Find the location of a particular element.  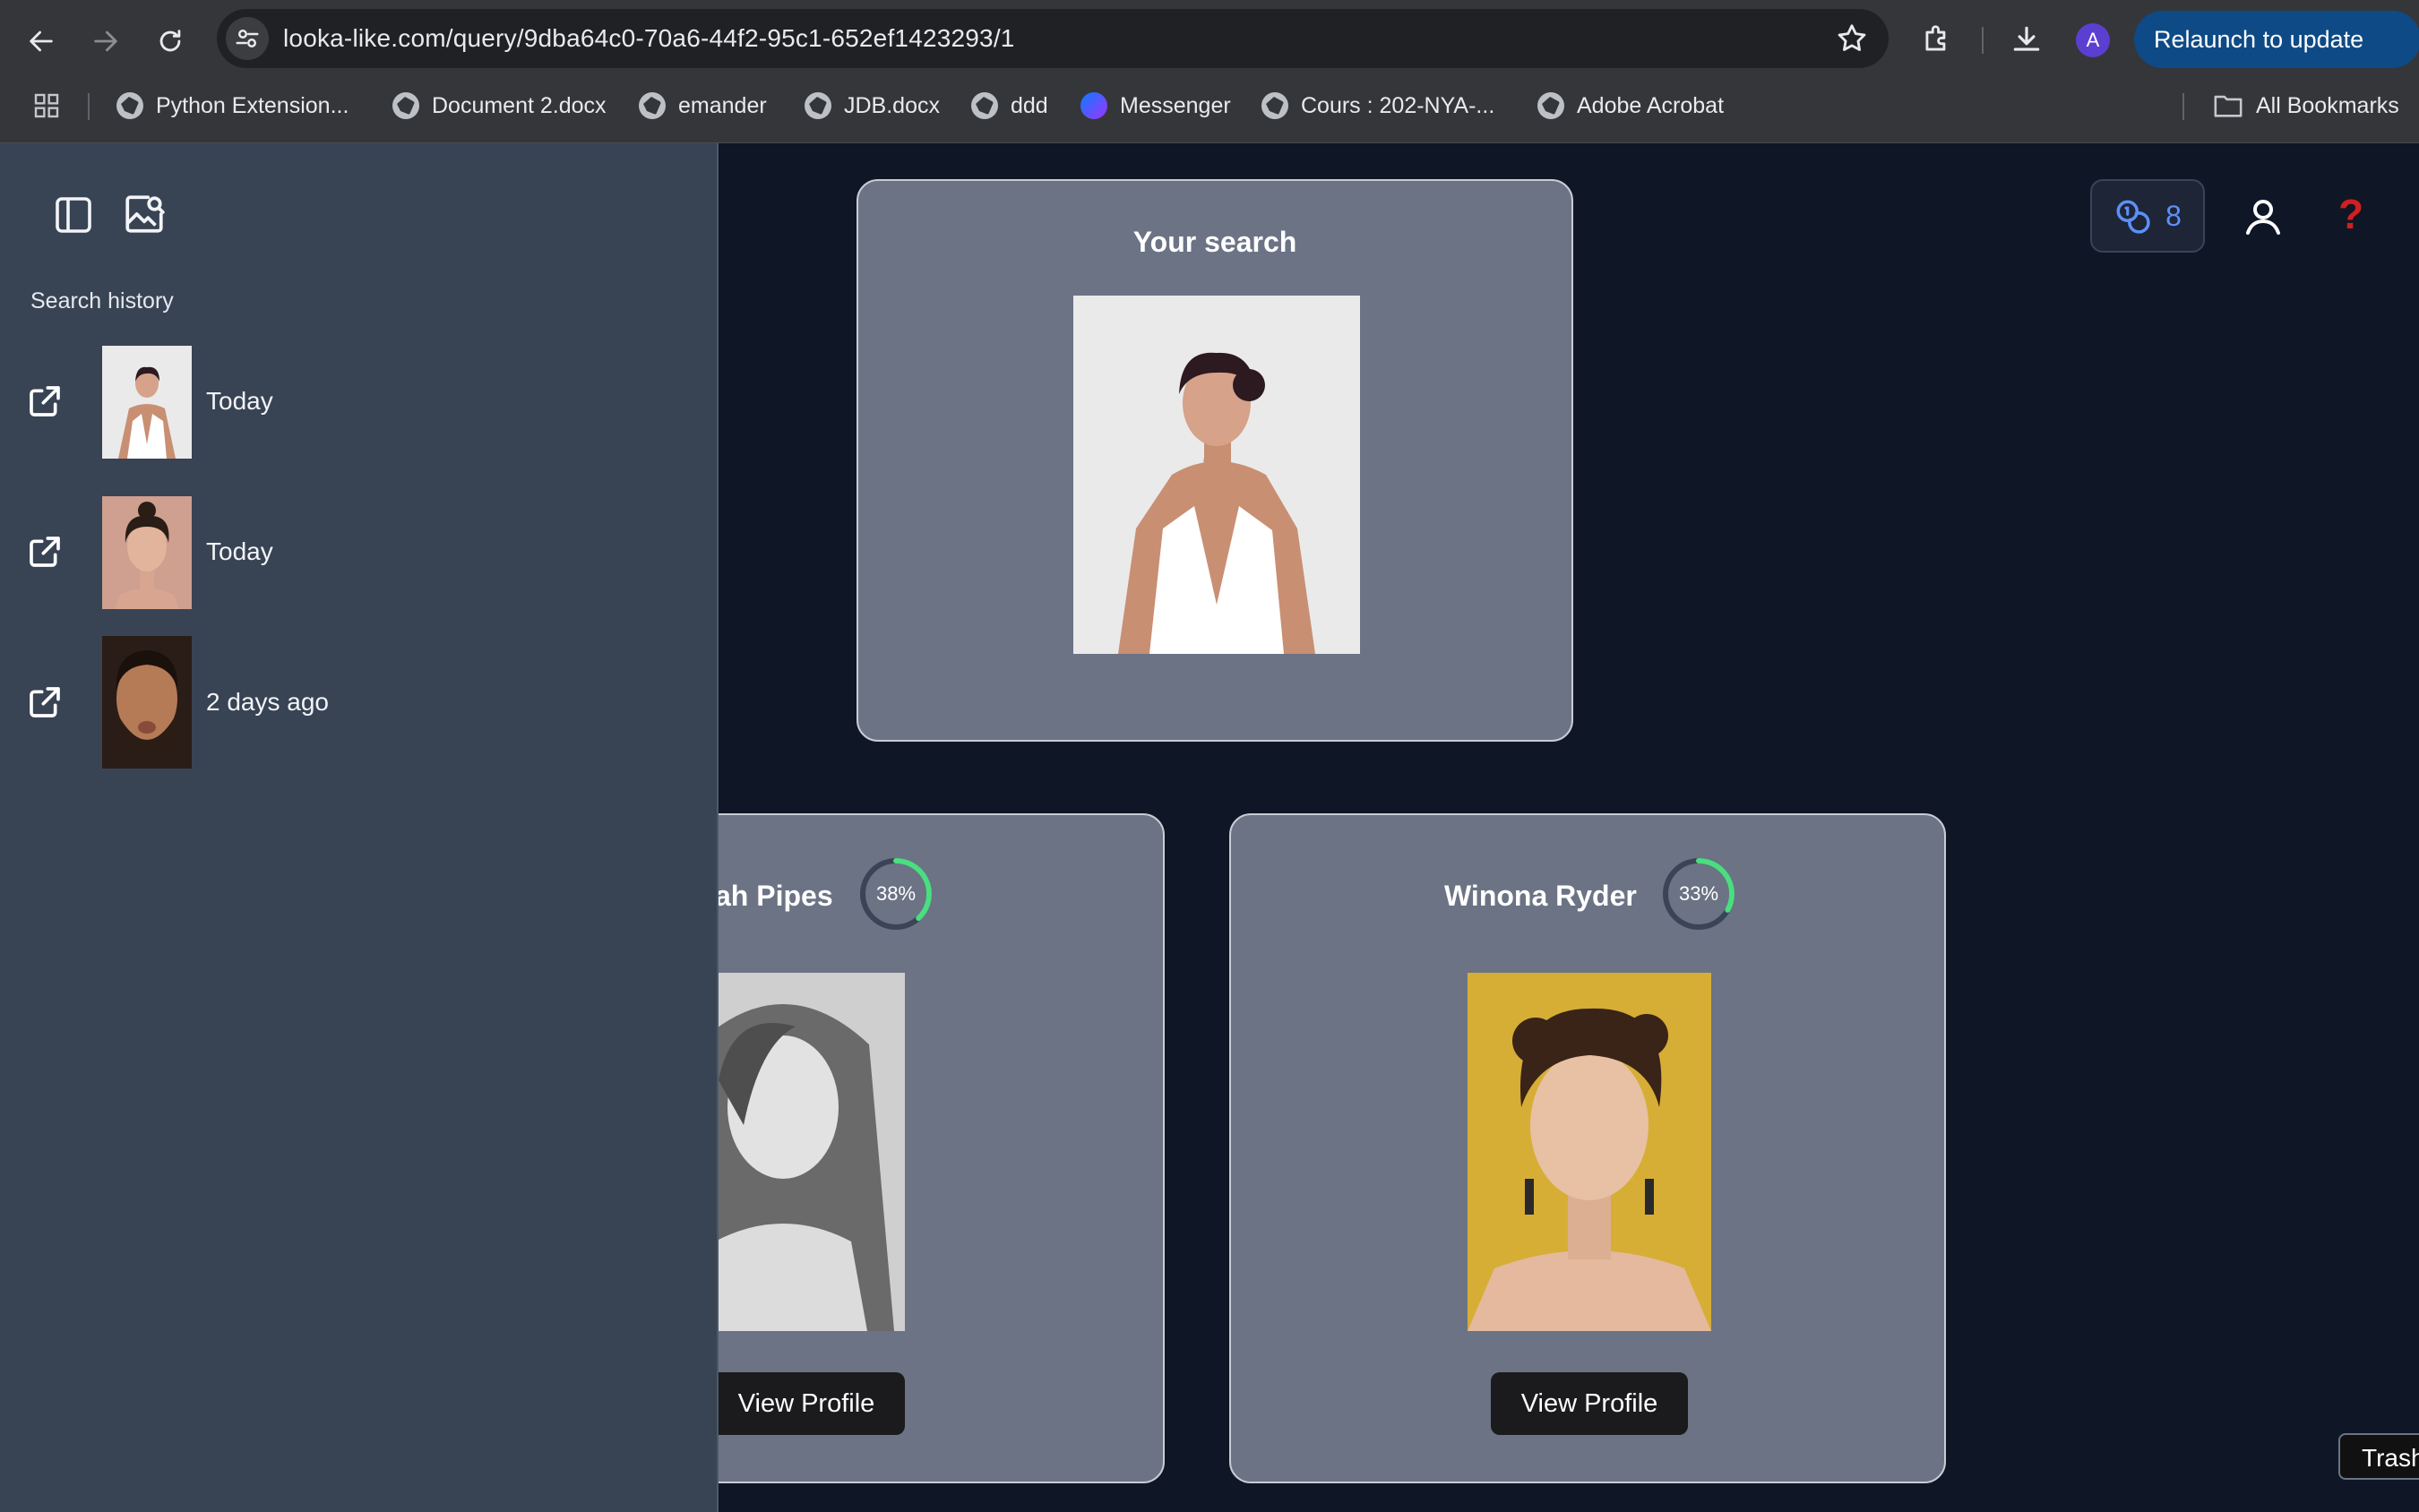

credits-badge: 8 is located at coordinates (2147, 216).